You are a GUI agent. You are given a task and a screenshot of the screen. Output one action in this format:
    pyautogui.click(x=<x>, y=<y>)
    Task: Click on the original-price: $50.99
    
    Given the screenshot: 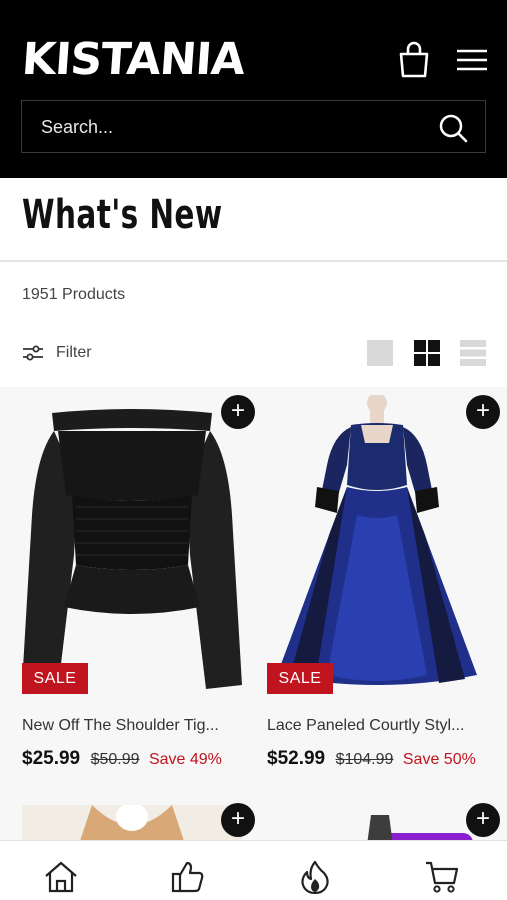 What is the action you would take?
    pyautogui.click(x=115, y=759)
    